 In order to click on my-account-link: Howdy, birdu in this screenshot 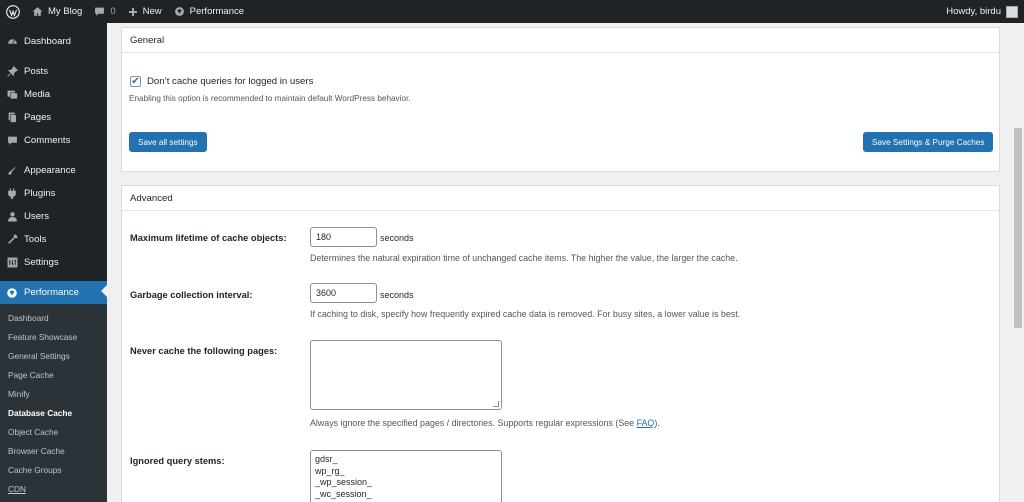, I will do `click(982, 11)`.